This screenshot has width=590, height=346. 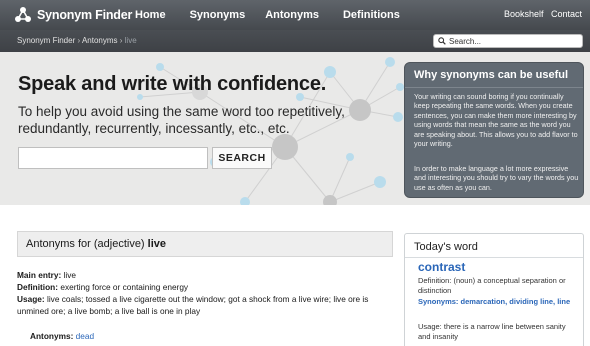 What do you see at coordinates (205, 244) in the screenshot?
I see `antonyms-heading-panel: Antonyms for (adjective) live` at bounding box center [205, 244].